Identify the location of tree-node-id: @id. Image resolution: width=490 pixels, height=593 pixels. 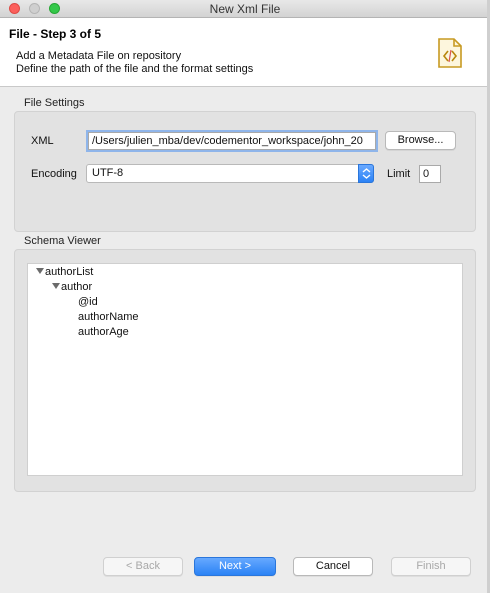
(88, 302).